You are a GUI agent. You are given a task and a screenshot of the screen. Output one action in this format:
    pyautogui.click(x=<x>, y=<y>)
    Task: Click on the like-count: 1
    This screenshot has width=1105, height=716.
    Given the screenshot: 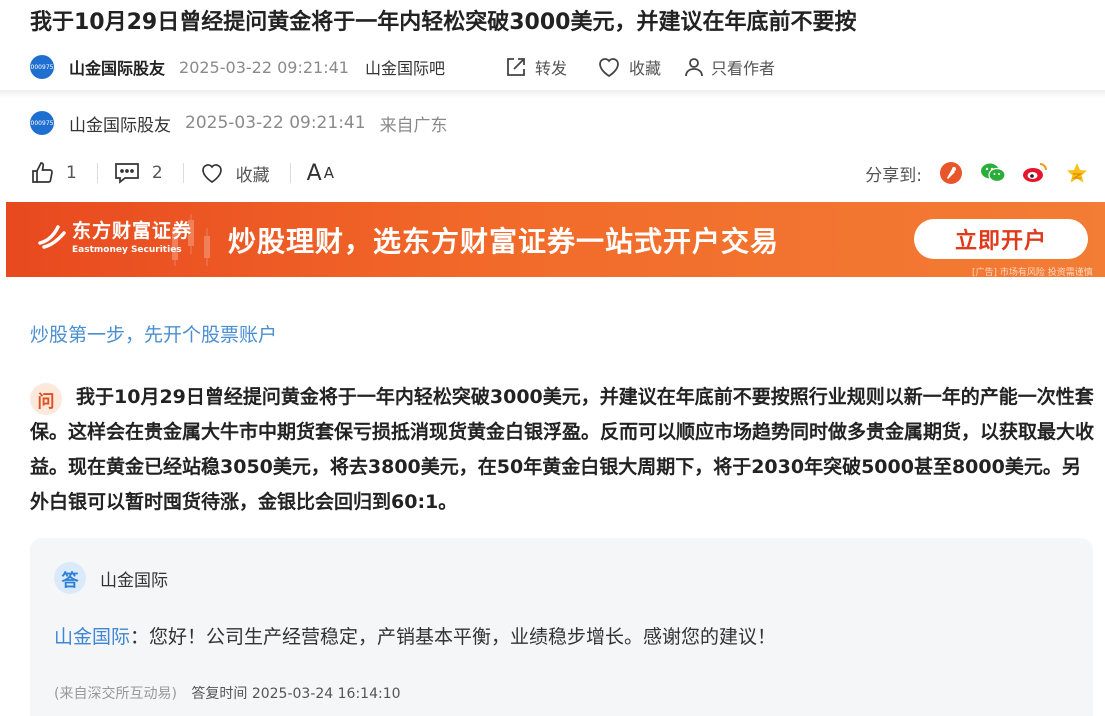 What is the action you would take?
    pyautogui.click(x=71, y=173)
    